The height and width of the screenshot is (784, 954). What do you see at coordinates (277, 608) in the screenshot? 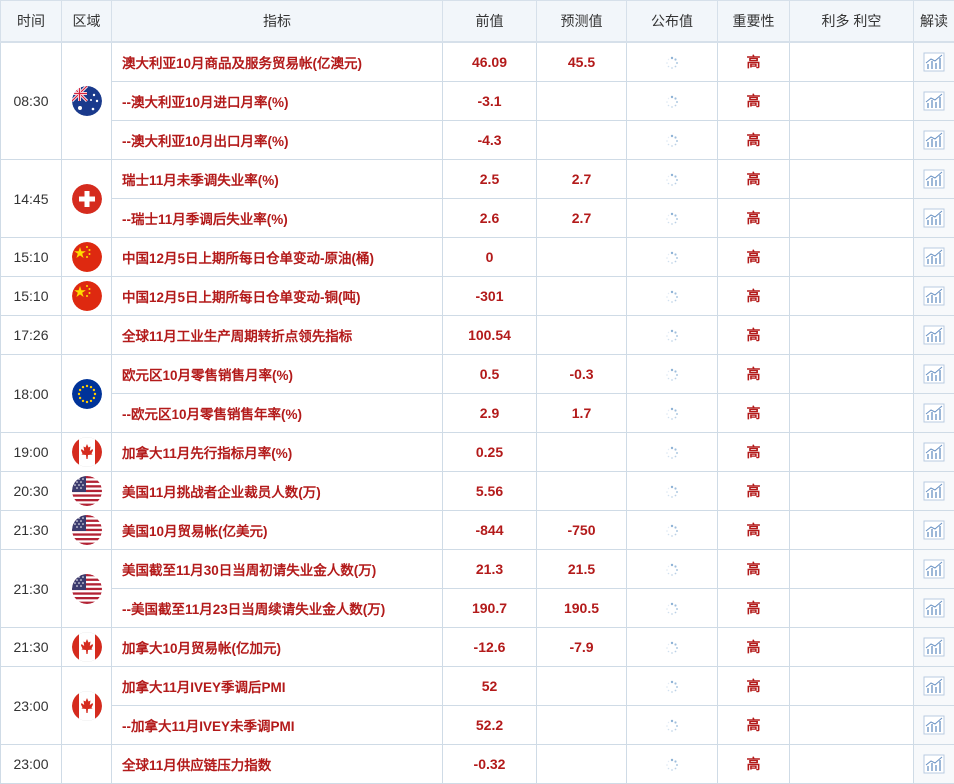
I see `indicator-link: --美国截至11月23日当周续请失业金人数(万)` at bounding box center [277, 608].